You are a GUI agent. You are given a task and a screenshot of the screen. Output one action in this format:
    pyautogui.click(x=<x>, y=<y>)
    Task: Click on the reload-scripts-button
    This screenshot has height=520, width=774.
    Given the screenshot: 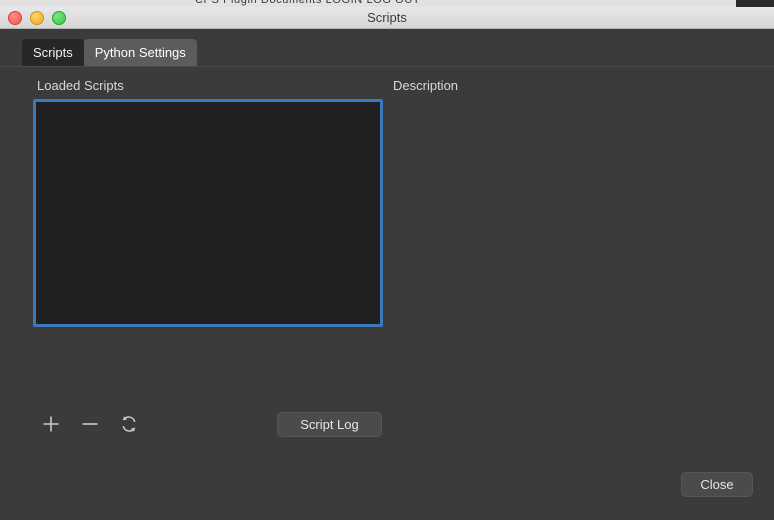 What is the action you would take?
    pyautogui.click(x=129, y=424)
    